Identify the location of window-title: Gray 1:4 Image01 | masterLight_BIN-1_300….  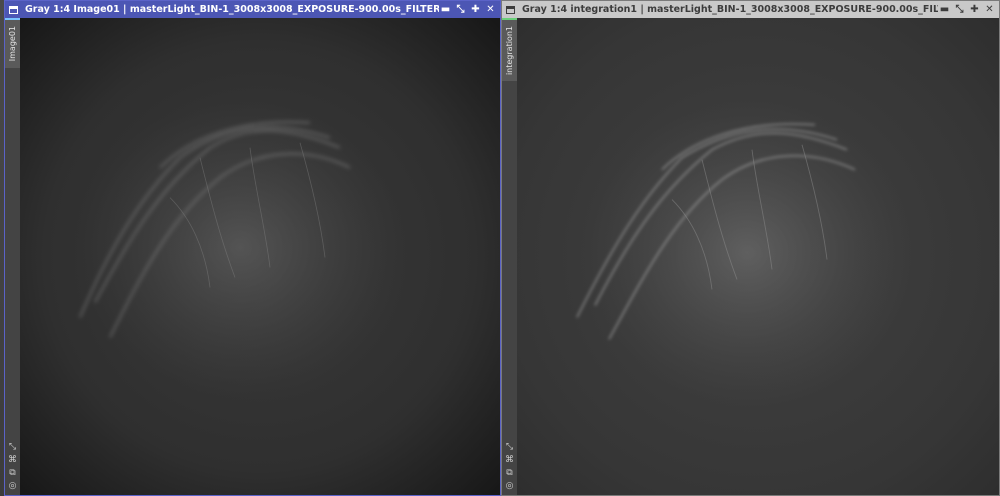
(232, 9).